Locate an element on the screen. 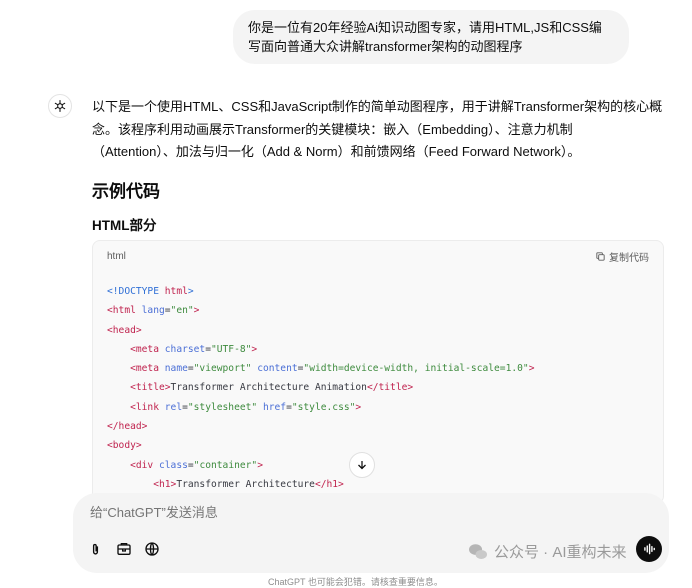 The width and height of the screenshot is (692, 588). code-token: </title> is located at coordinates (390, 388).